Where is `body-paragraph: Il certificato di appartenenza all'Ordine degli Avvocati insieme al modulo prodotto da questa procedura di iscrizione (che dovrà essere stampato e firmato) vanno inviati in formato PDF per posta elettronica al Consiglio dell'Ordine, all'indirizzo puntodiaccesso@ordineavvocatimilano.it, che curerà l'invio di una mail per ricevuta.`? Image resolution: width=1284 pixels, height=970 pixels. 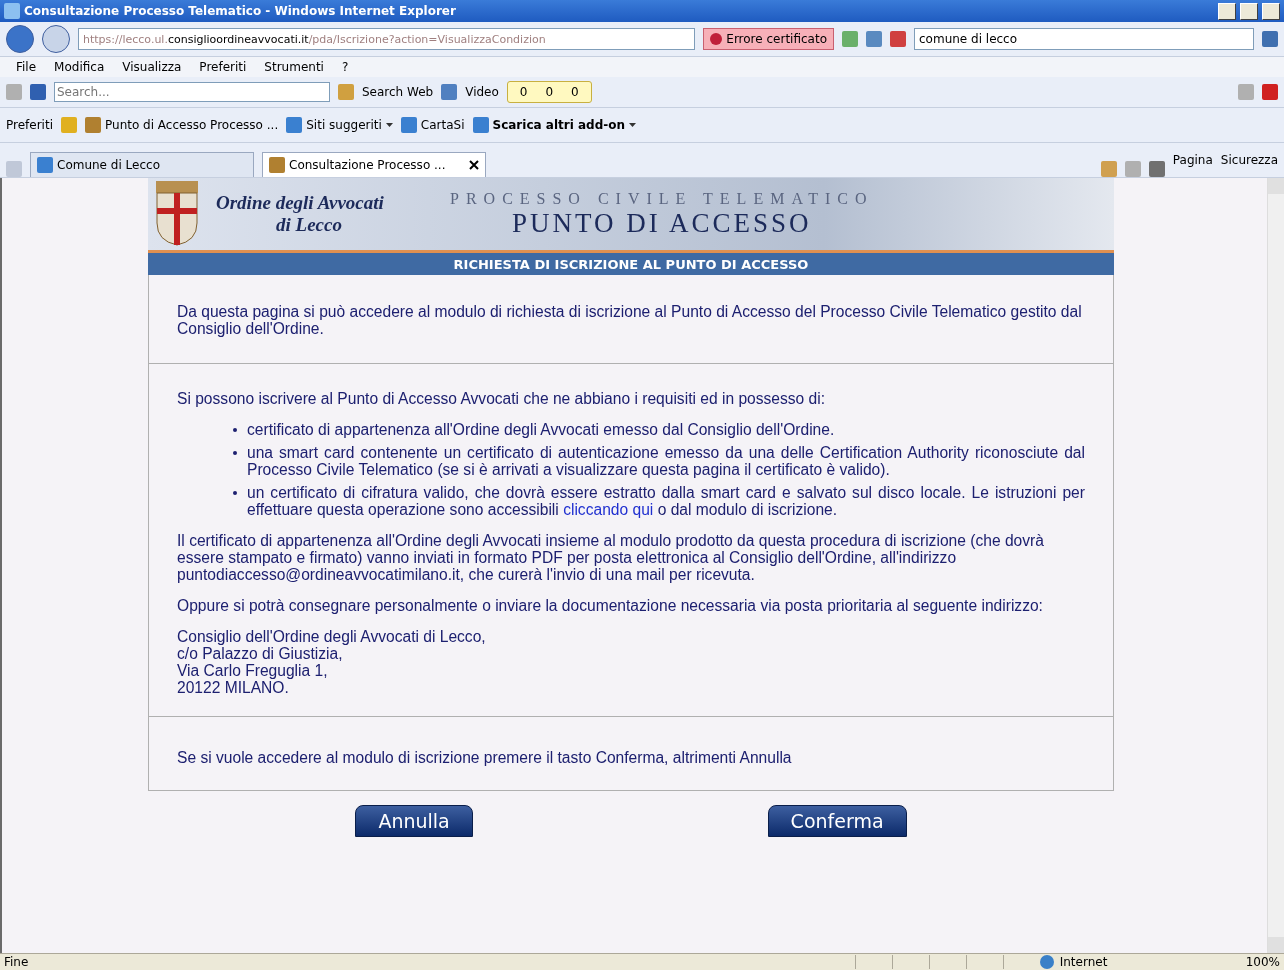
body-paragraph: Il certificato di appartenenza all'Ordine degli Avvocati insieme al modulo prodotto da questa procedura di iscrizione (che dovrà essere stampato e firmato) vanno inviati in formato PDF per posta elettronica al Consiglio dell'Ordine, all'indirizzo puntodiaccesso@ordineavvocatimilano.it, che curerà l'invio di una mail per ricevuta. is located at coordinates (611, 557).